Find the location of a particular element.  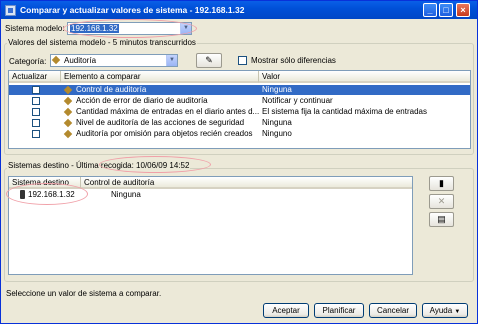

maximize-button: □ is located at coordinates (446, 10).